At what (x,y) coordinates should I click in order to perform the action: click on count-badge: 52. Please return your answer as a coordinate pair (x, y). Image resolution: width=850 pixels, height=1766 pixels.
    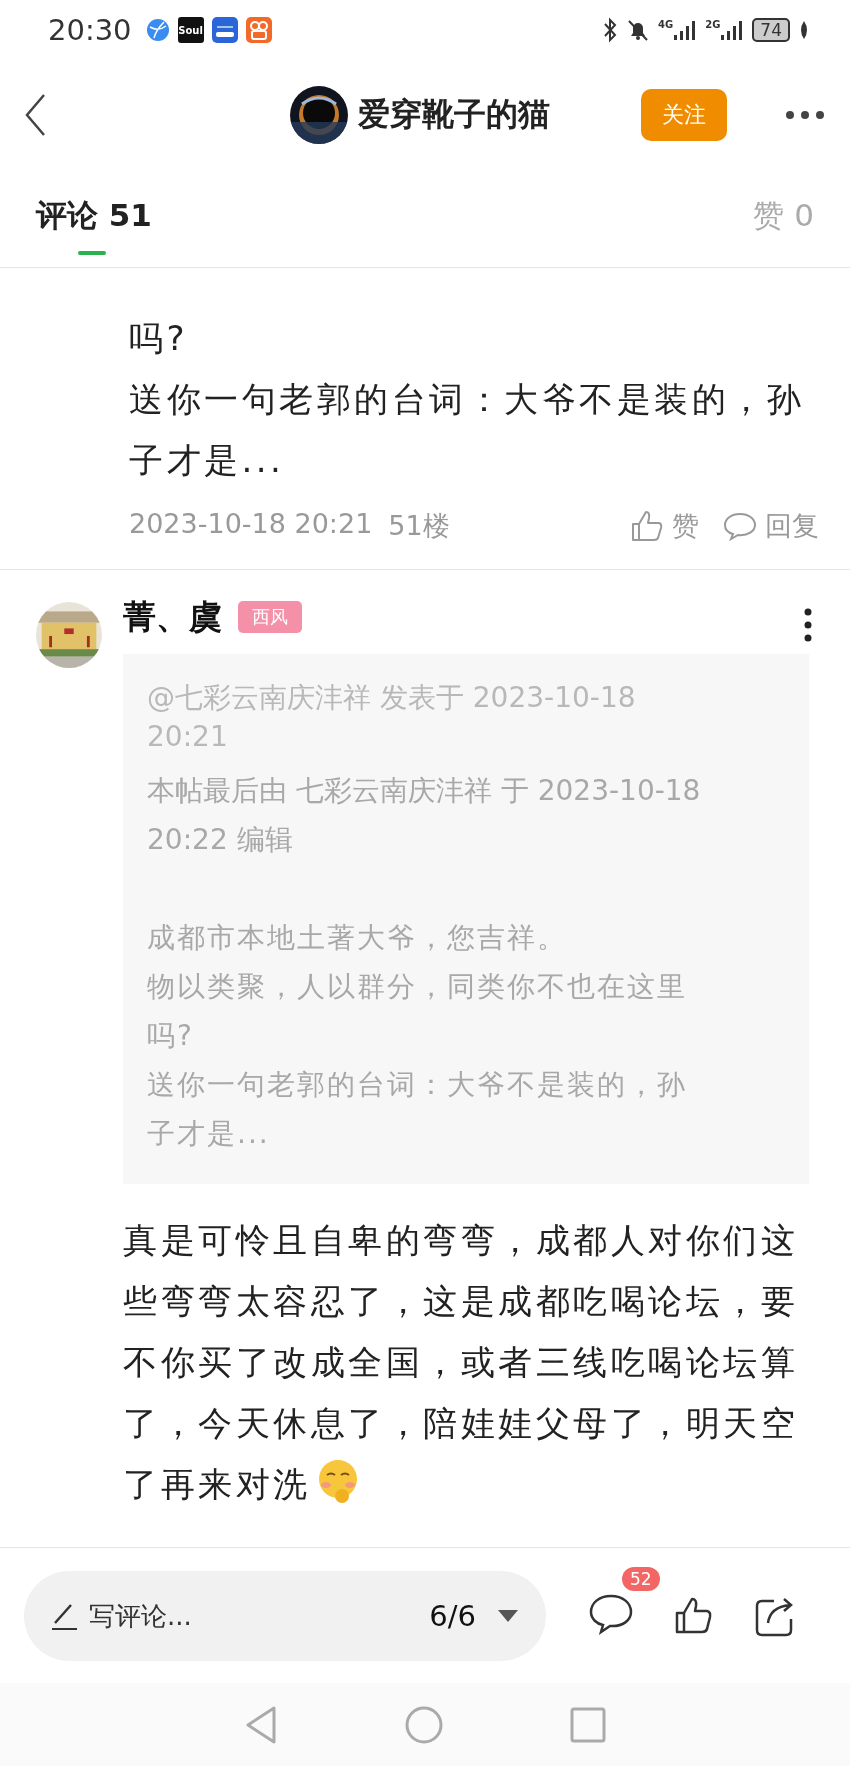
    Looking at the image, I should click on (641, 1578).